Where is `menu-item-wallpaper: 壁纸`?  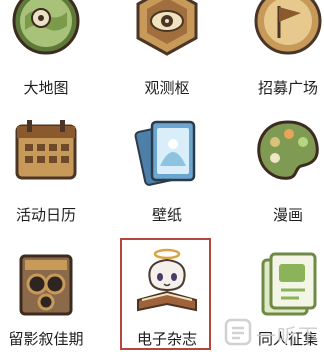
menu-item-wallpaper: 壁纸 is located at coordinates (167, 165).